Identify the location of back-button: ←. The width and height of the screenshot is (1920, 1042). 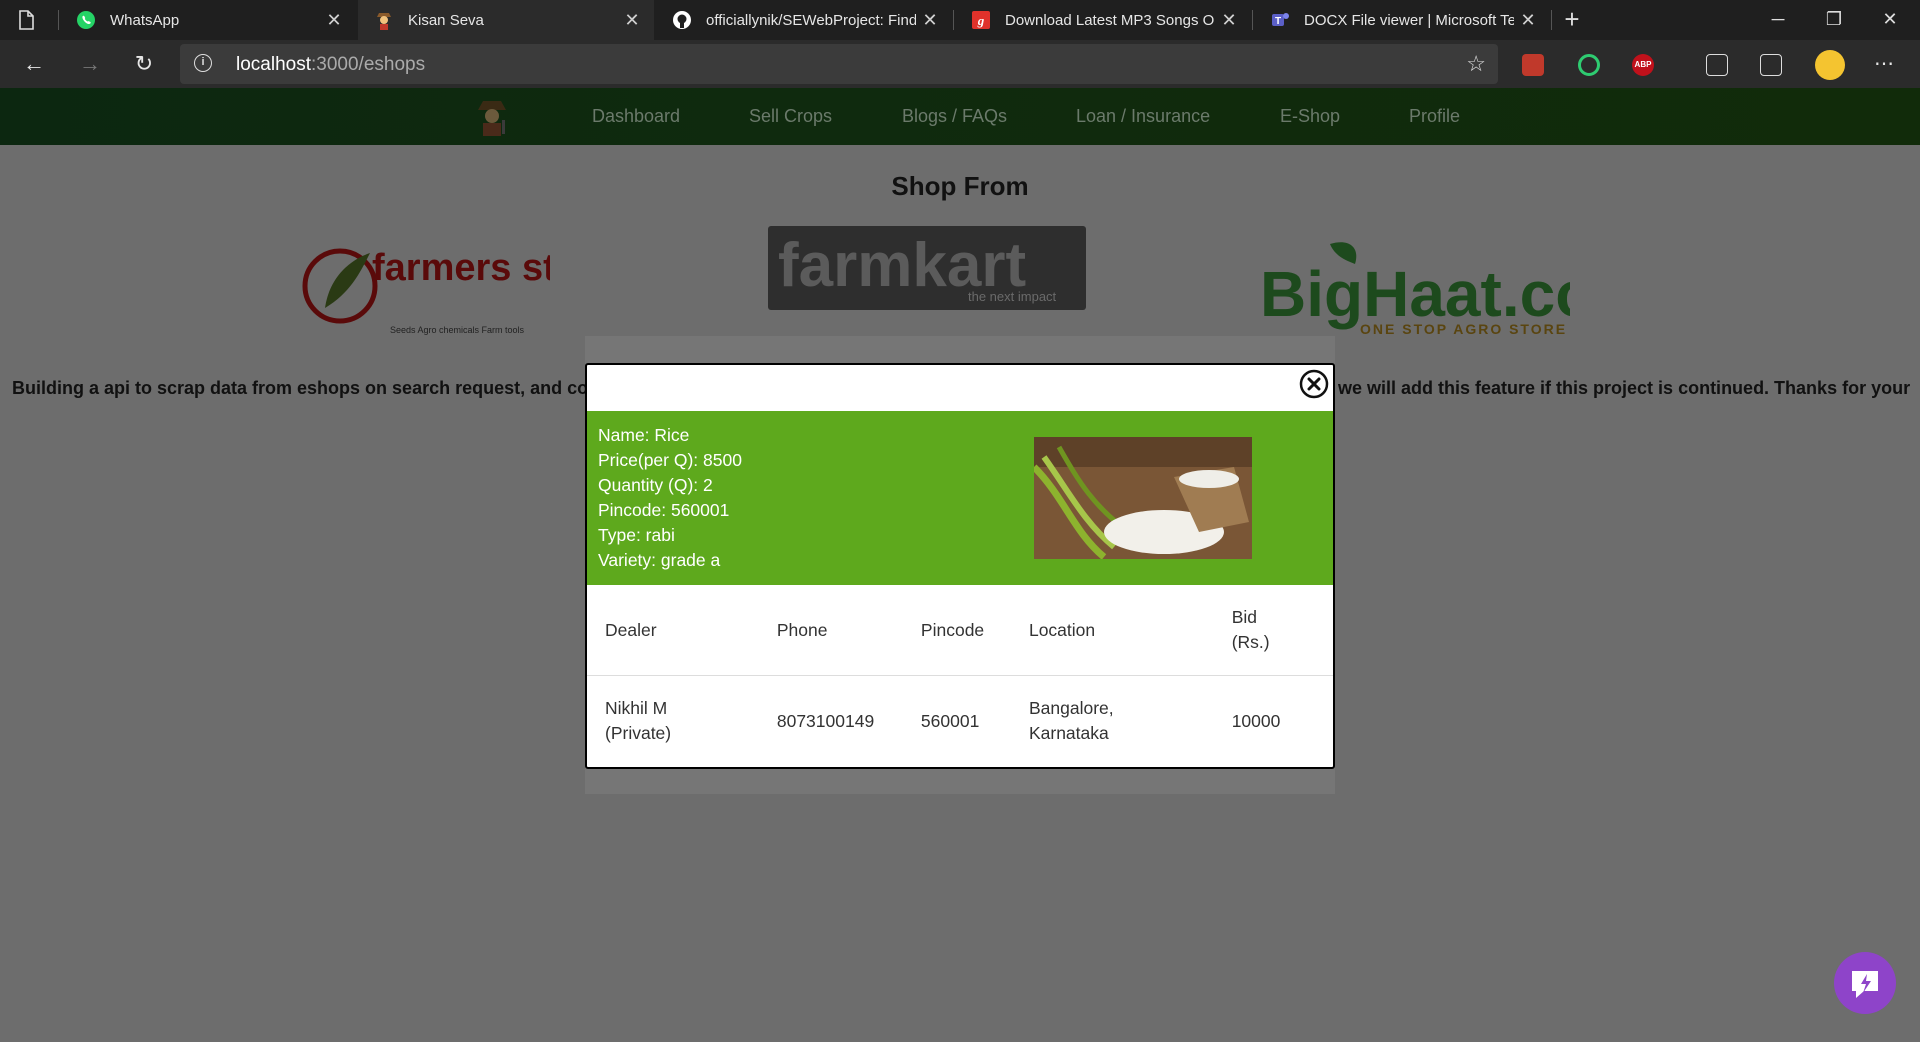
(34, 64).